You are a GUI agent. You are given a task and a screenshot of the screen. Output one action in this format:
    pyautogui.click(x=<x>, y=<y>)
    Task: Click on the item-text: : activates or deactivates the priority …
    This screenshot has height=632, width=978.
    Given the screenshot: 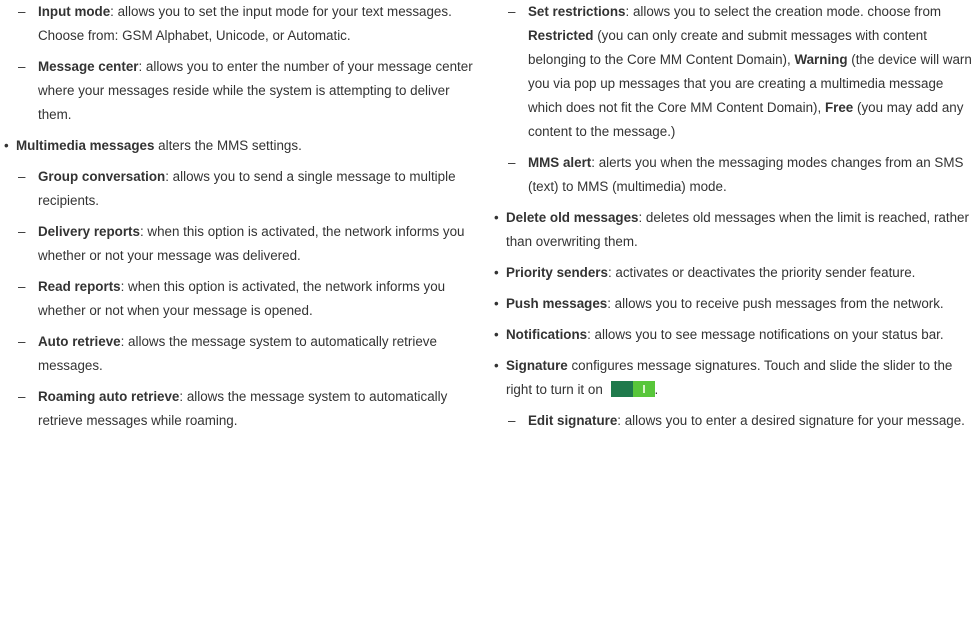 What is the action you would take?
    pyautogui.click(x=761, y=272)
    